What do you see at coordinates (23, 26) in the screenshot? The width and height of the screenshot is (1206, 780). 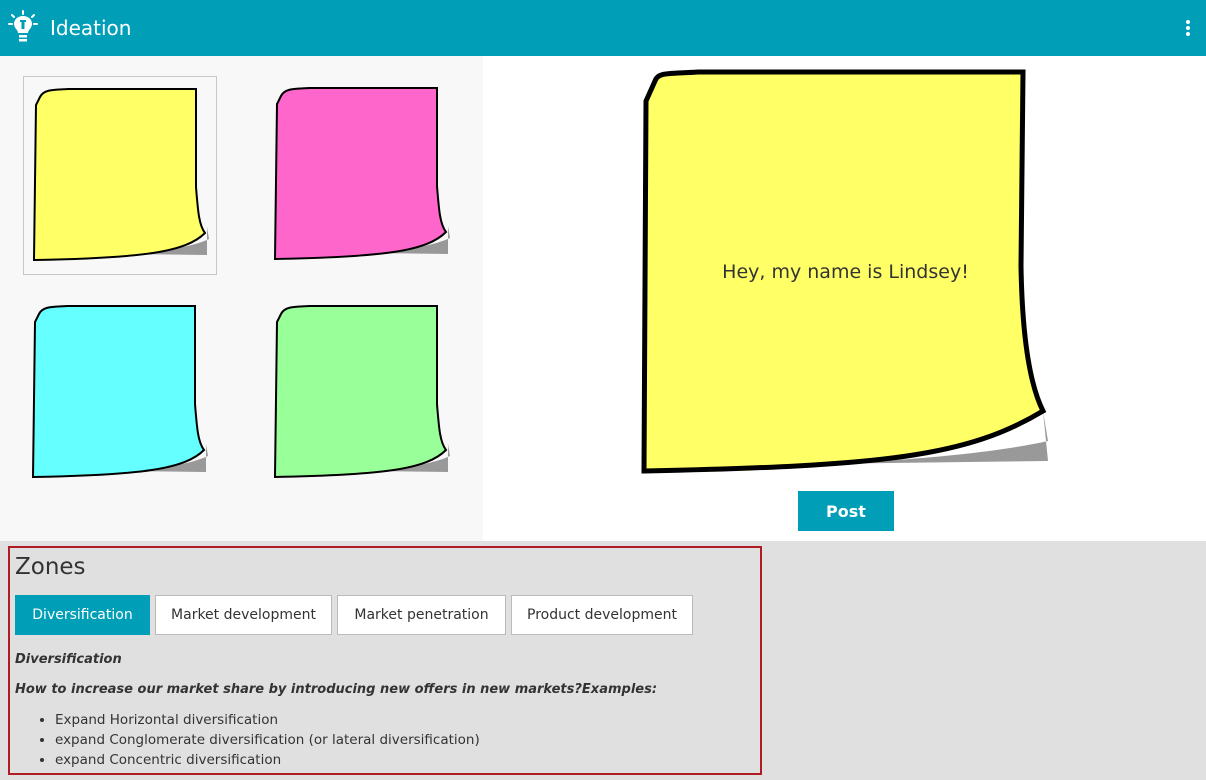 I see `lightbulb-icon` at bounding box center [23, 26].